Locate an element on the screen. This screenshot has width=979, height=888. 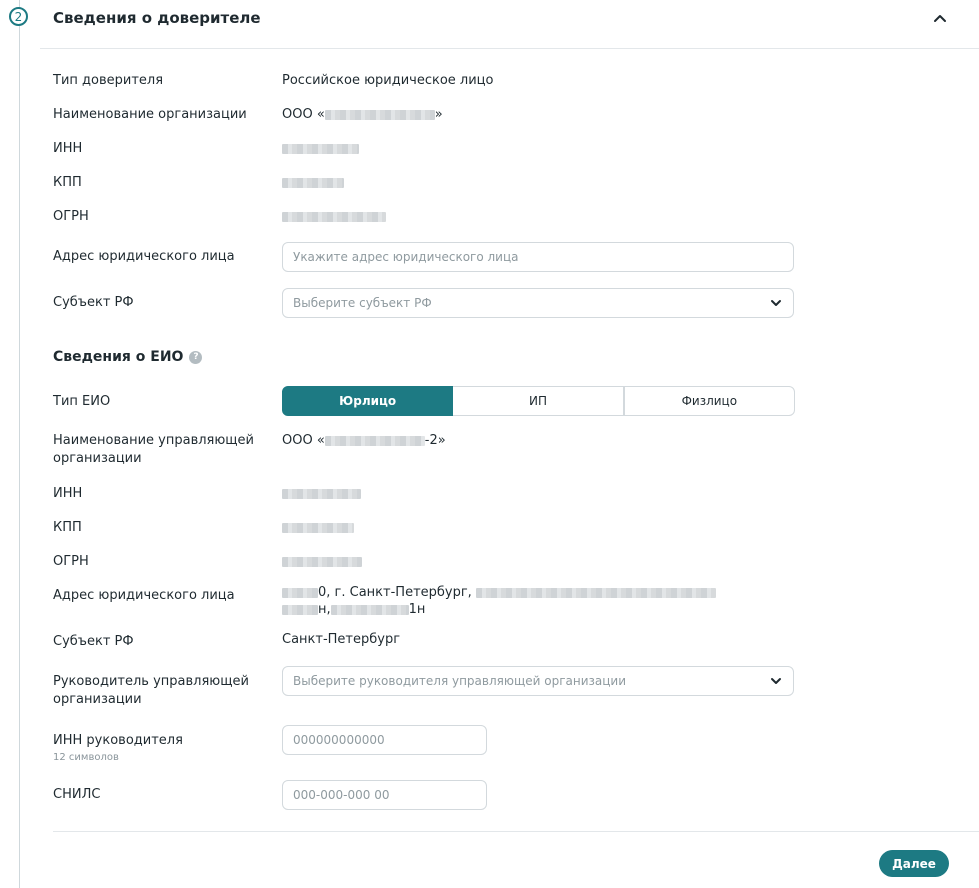
principal-inn-label: ИНН is located at coordinates (68, 148).